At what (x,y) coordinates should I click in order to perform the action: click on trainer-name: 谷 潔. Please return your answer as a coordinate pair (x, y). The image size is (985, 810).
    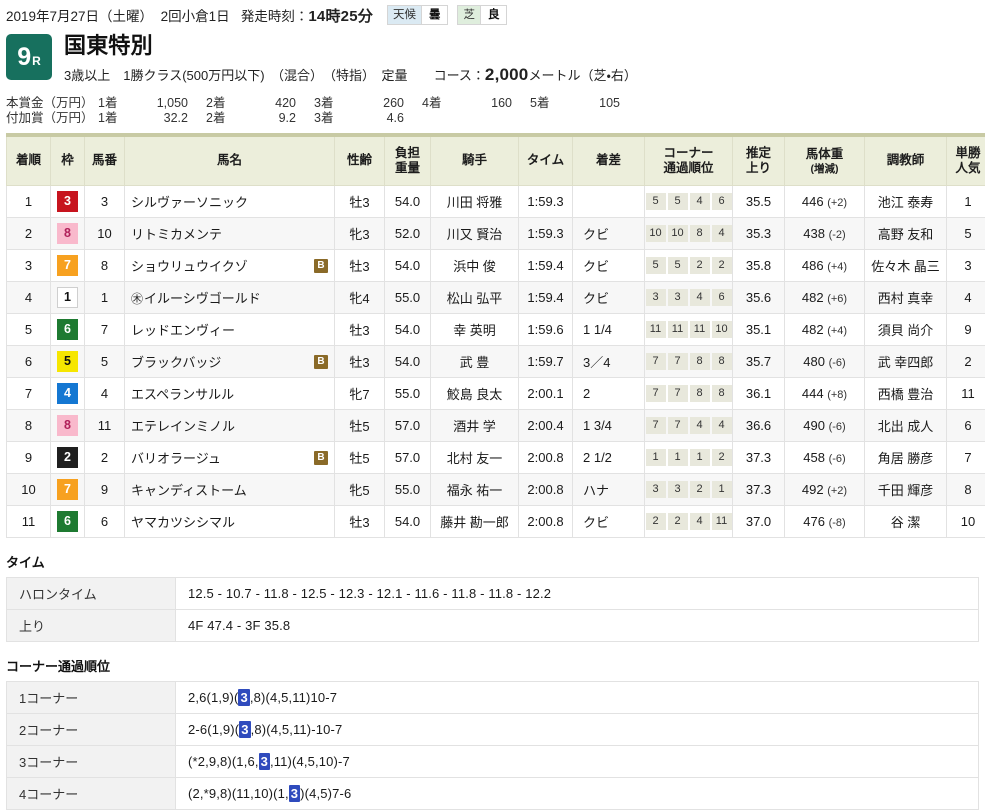
    Looking at the image, I should click on (906, 522).